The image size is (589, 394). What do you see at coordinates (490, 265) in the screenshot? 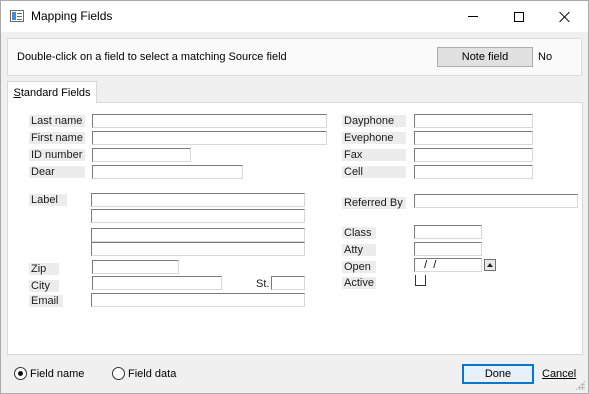
I see `open-date-picker-button` at bounding box center [490, 265].